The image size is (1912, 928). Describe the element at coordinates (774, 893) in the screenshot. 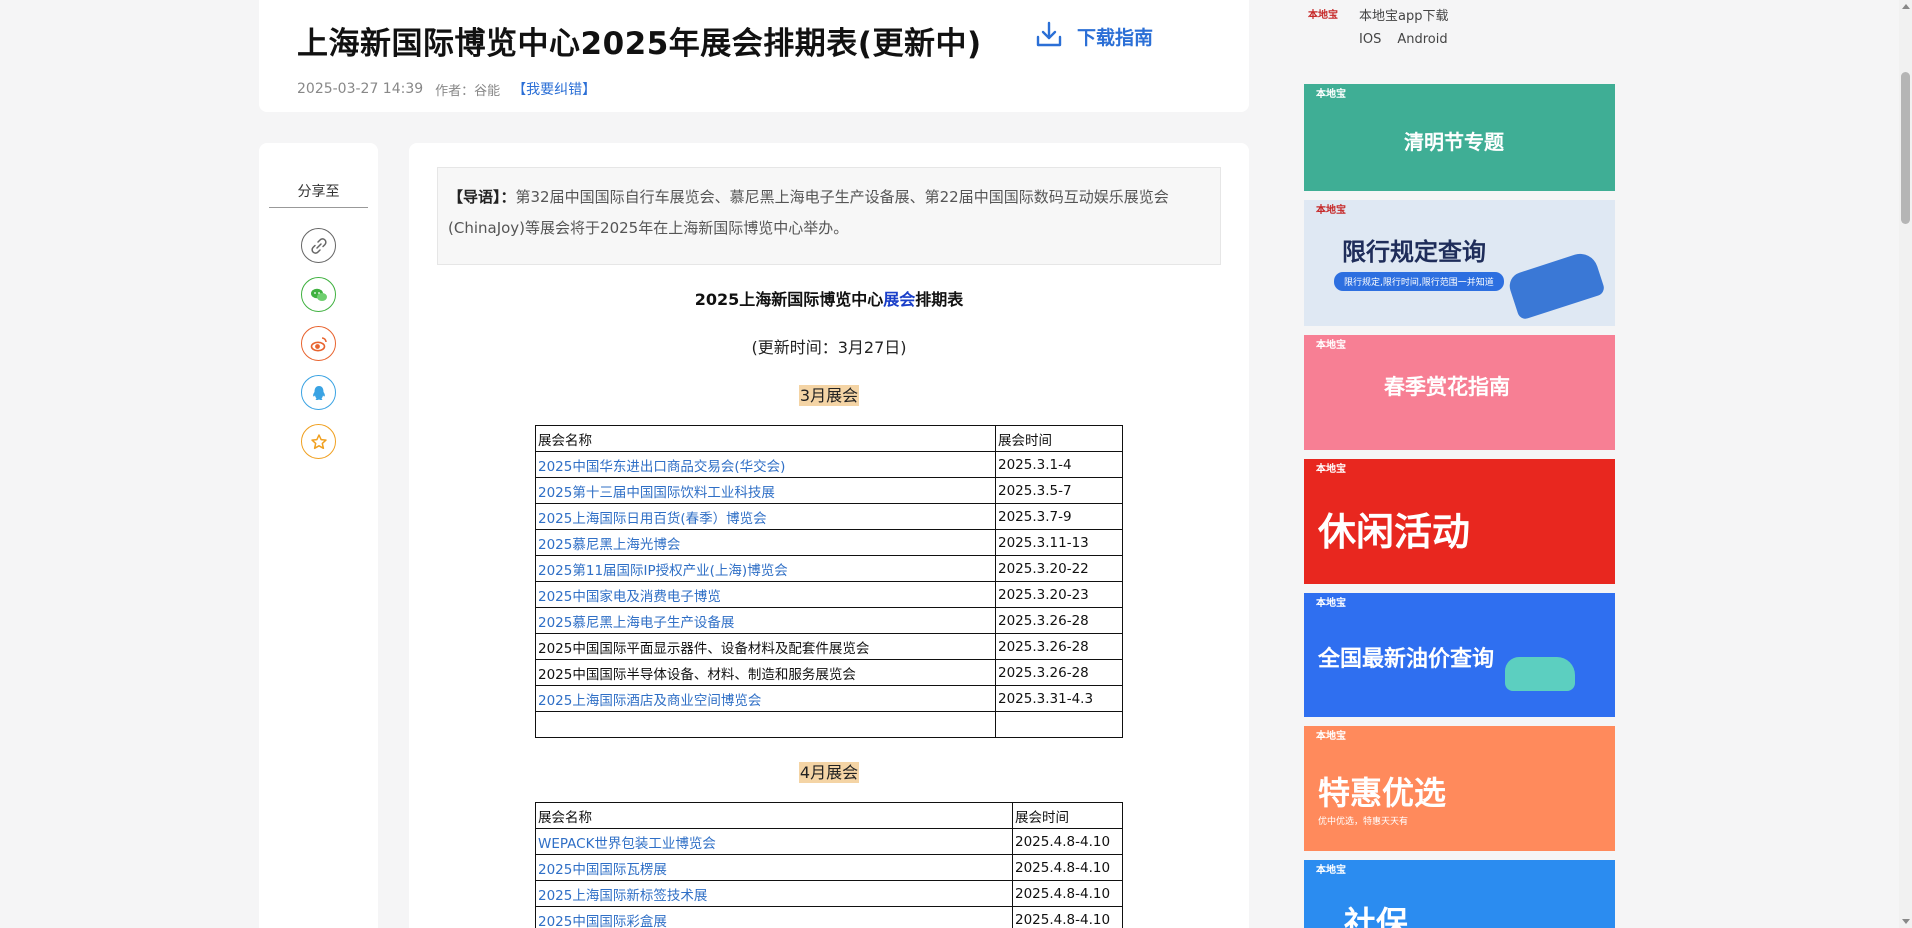

I see `expo-name-cell: 2025上海国际新标签技术展` at that location.